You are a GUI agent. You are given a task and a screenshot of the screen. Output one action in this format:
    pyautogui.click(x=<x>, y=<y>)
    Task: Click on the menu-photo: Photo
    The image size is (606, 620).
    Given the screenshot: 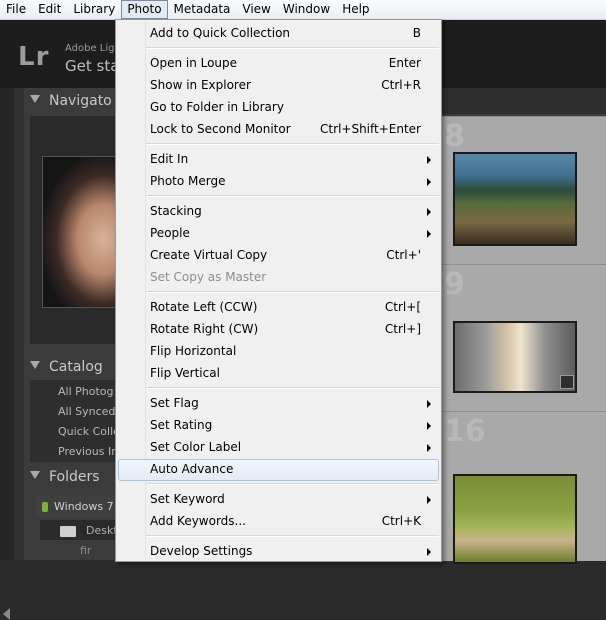 What is the action you would take?
    pyautogui.click(x=144, y=9)
    